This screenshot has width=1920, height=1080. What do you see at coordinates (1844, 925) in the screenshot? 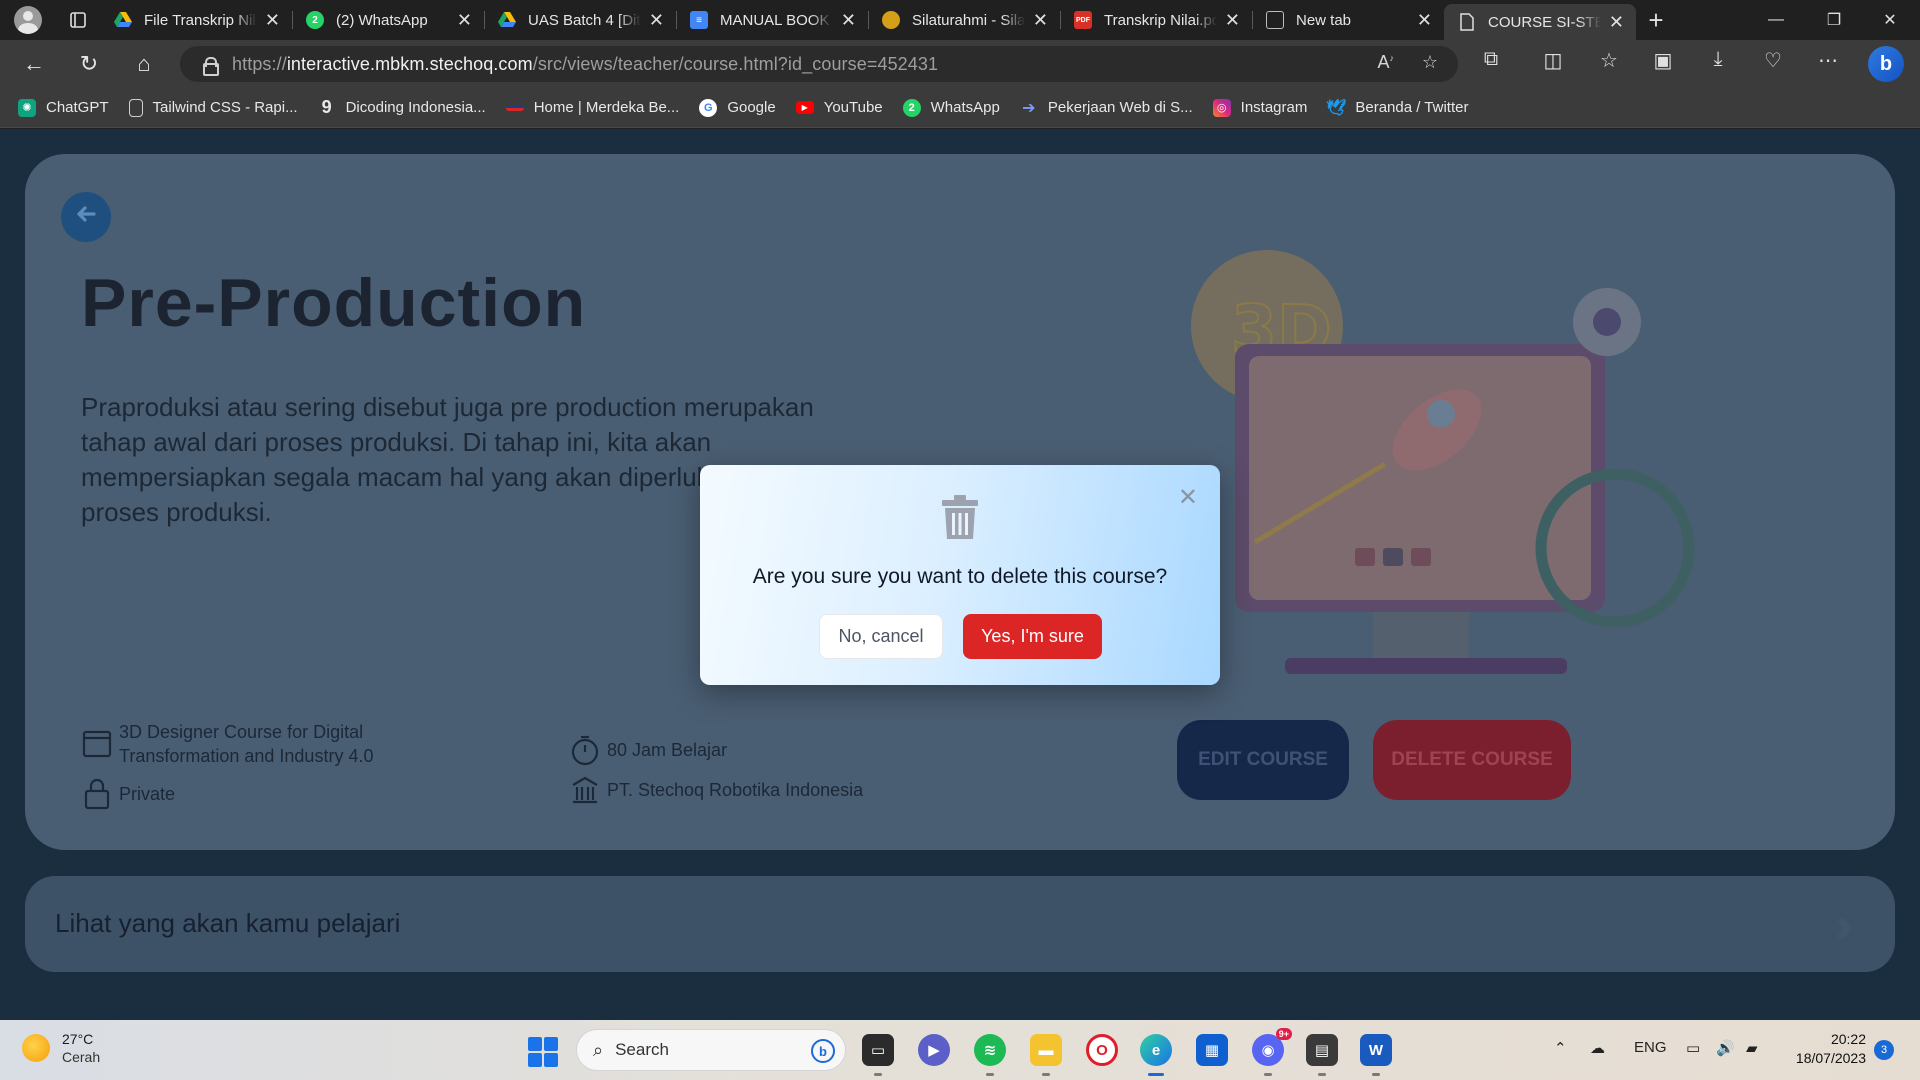
I see `double-chevron-right-icon: ››` at bounding box center [1844, 925].